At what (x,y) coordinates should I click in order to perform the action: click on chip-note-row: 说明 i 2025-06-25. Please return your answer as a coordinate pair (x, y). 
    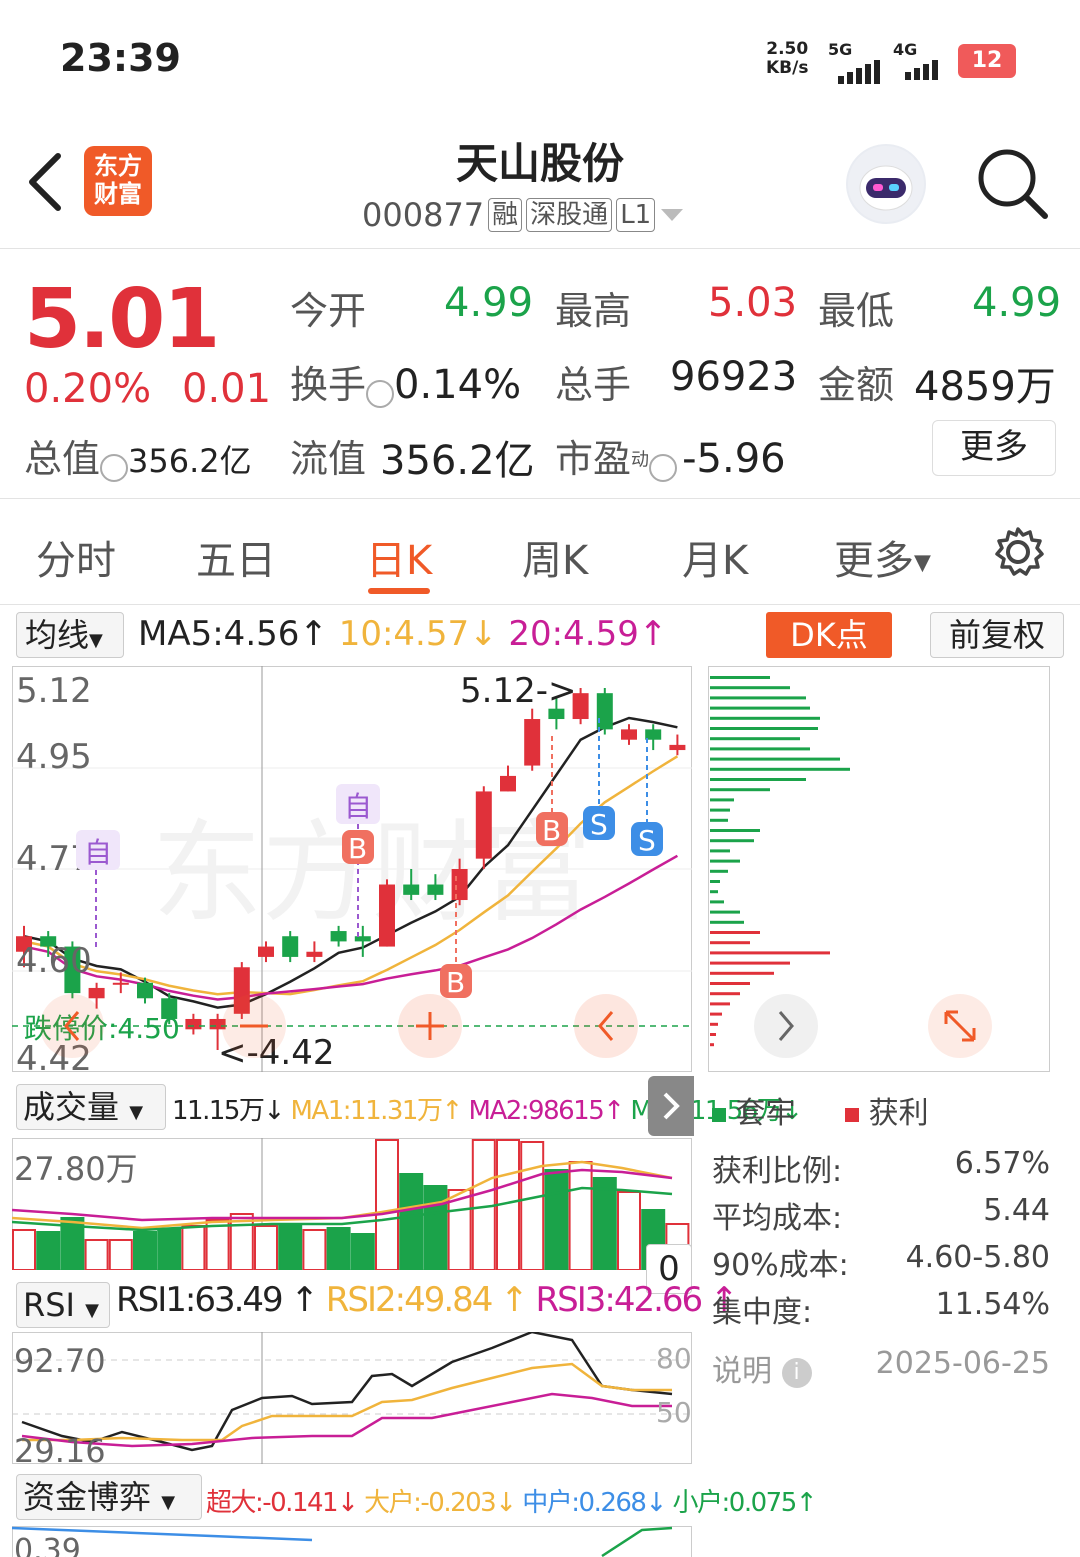
    Looking at the image, I should click on (881, 1368).